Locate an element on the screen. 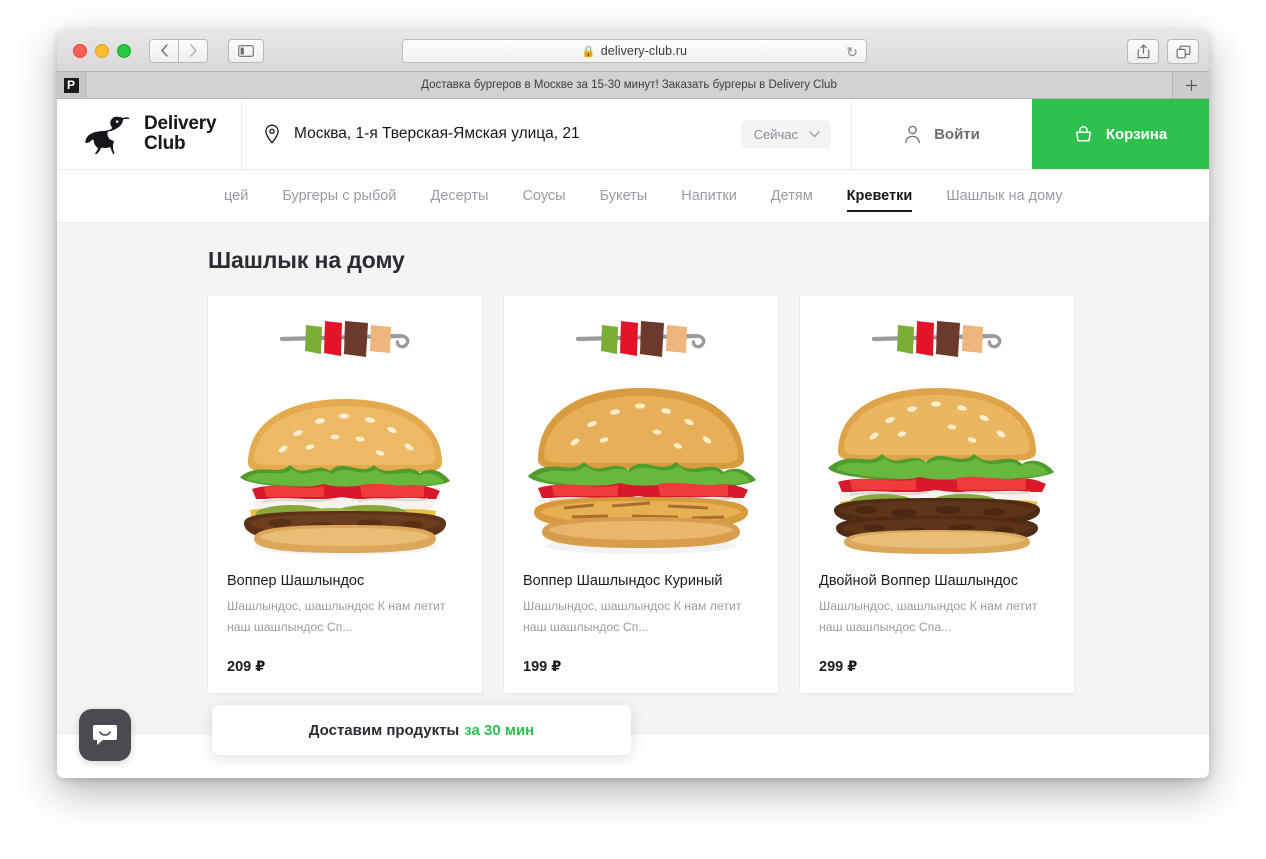 The width and height of the screenshot is (1266, 859). product-name: Воппер Шашлындос Куриный is located at coordinates (623, 581).